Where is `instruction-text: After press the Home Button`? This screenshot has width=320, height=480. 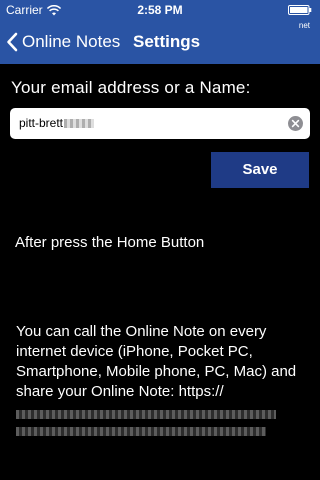 instruction-text: After press the Home Button is located at coordinates (110, 242).